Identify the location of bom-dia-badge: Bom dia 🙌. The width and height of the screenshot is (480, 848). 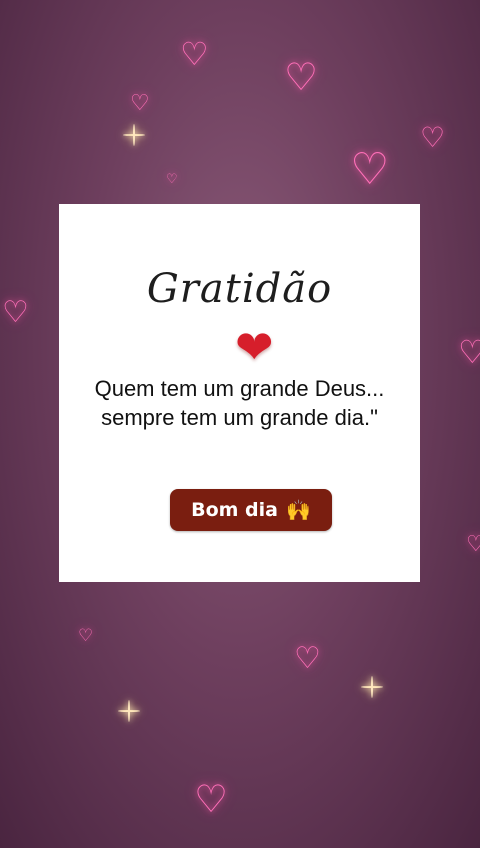
(251, 510).